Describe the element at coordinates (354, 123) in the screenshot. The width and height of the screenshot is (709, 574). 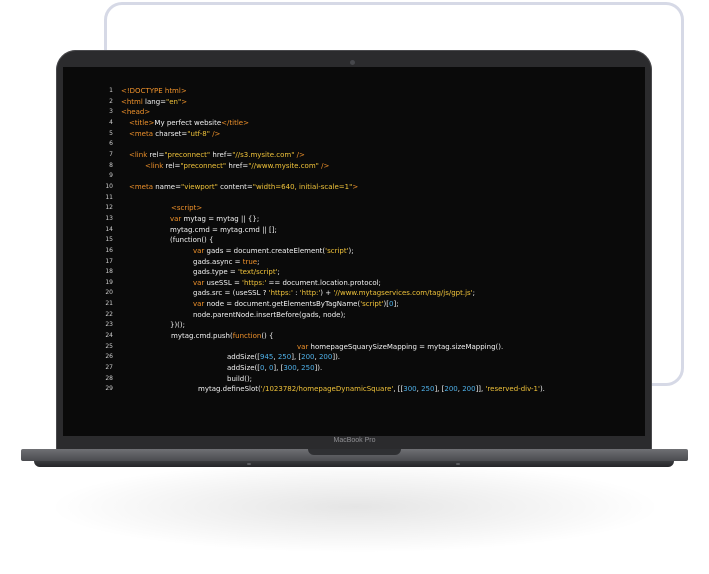
I see `code-line: 4 <title>My perfect website</title>` at that location.